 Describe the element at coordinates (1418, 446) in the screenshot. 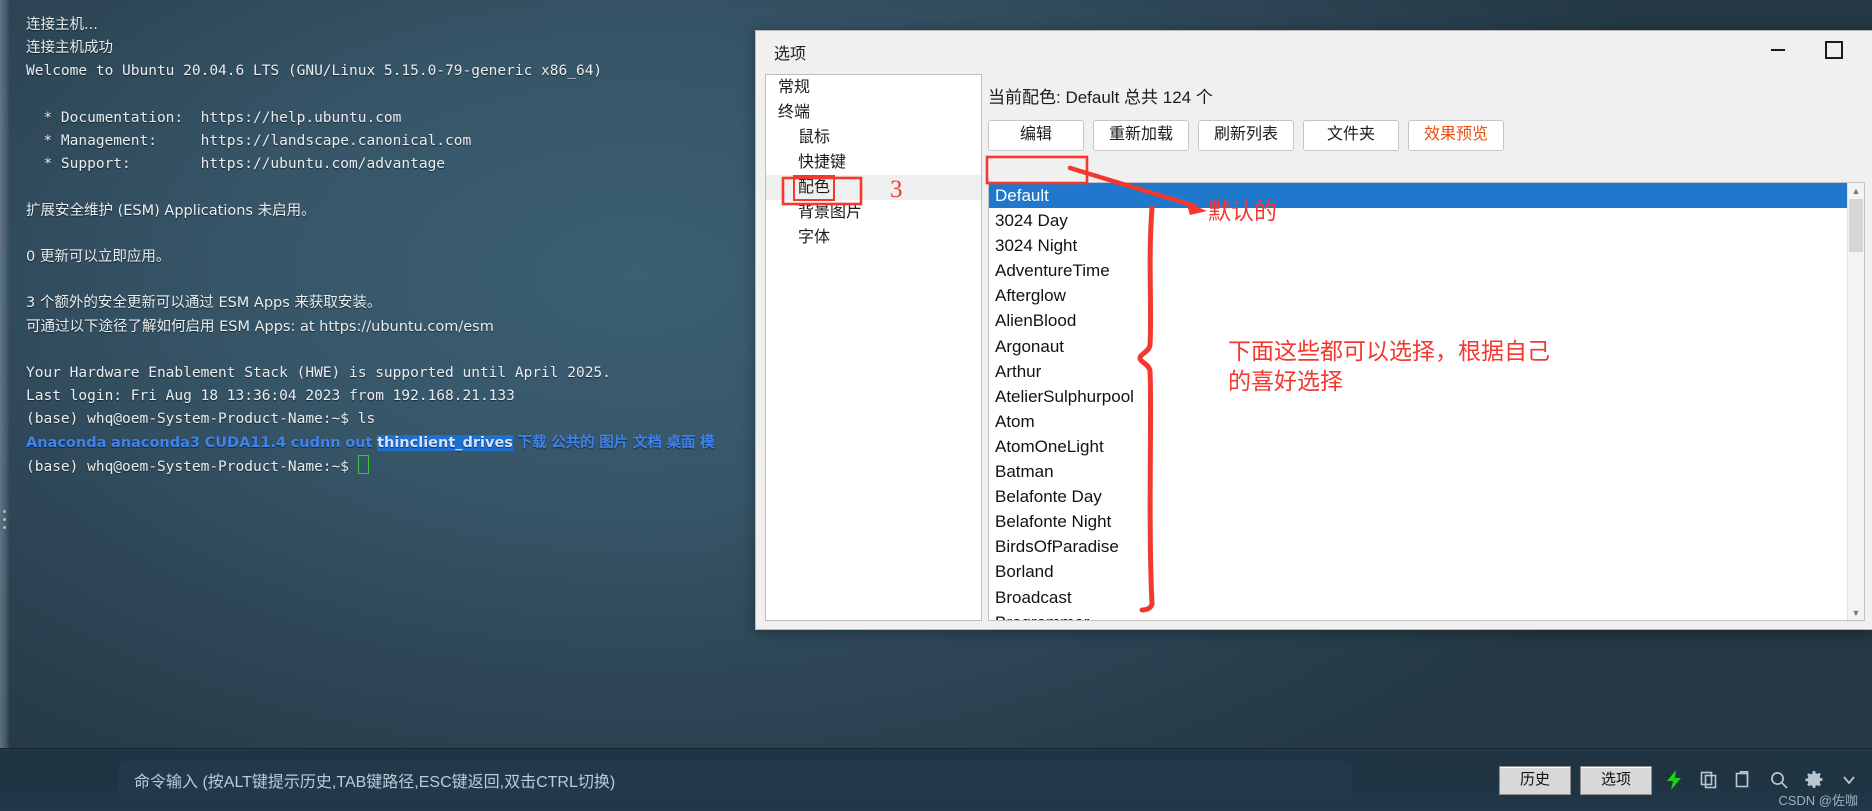

I see `scheme-list-item: AtomOneLight` at that location.